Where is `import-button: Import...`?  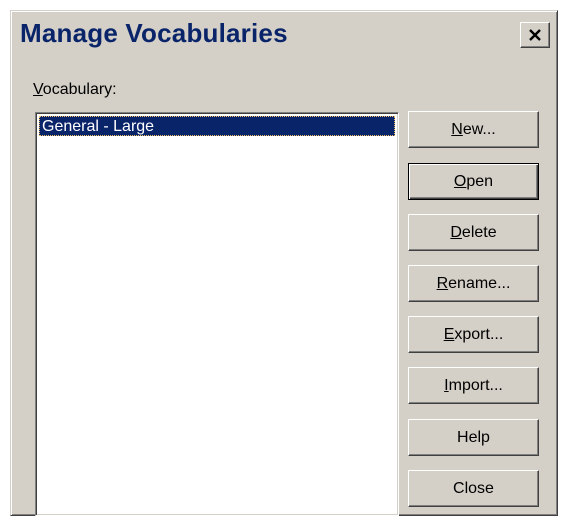
import-button: Import... is located at coordinates (473, 385).